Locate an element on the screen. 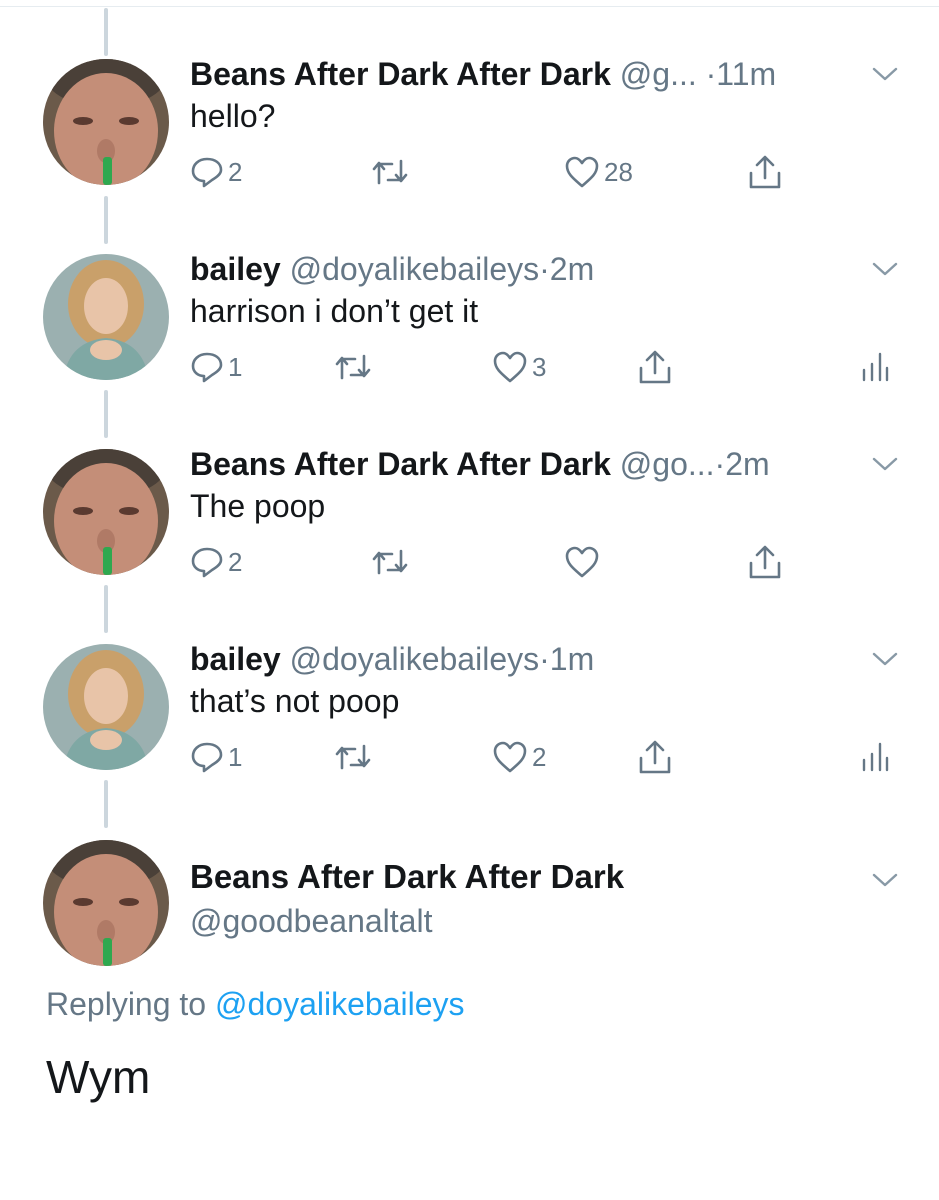 This screenshot has height=1200, width=939. tweet-header: bailey @doyalikebaileys·1m is located at coordinates (392, 659).